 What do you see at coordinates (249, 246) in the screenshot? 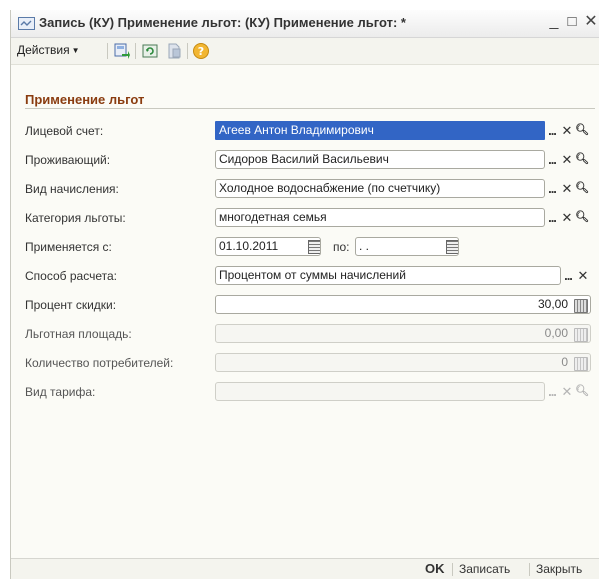
I see `date-from-value: 01.10.2011` at bounding box center [249, 246].